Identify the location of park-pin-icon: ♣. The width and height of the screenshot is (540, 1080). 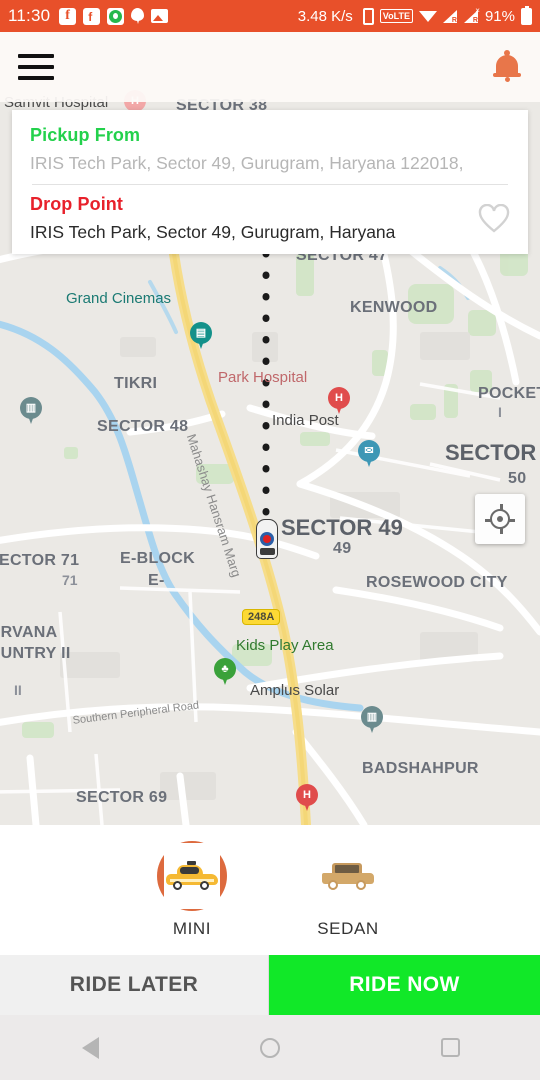
(225, 672).